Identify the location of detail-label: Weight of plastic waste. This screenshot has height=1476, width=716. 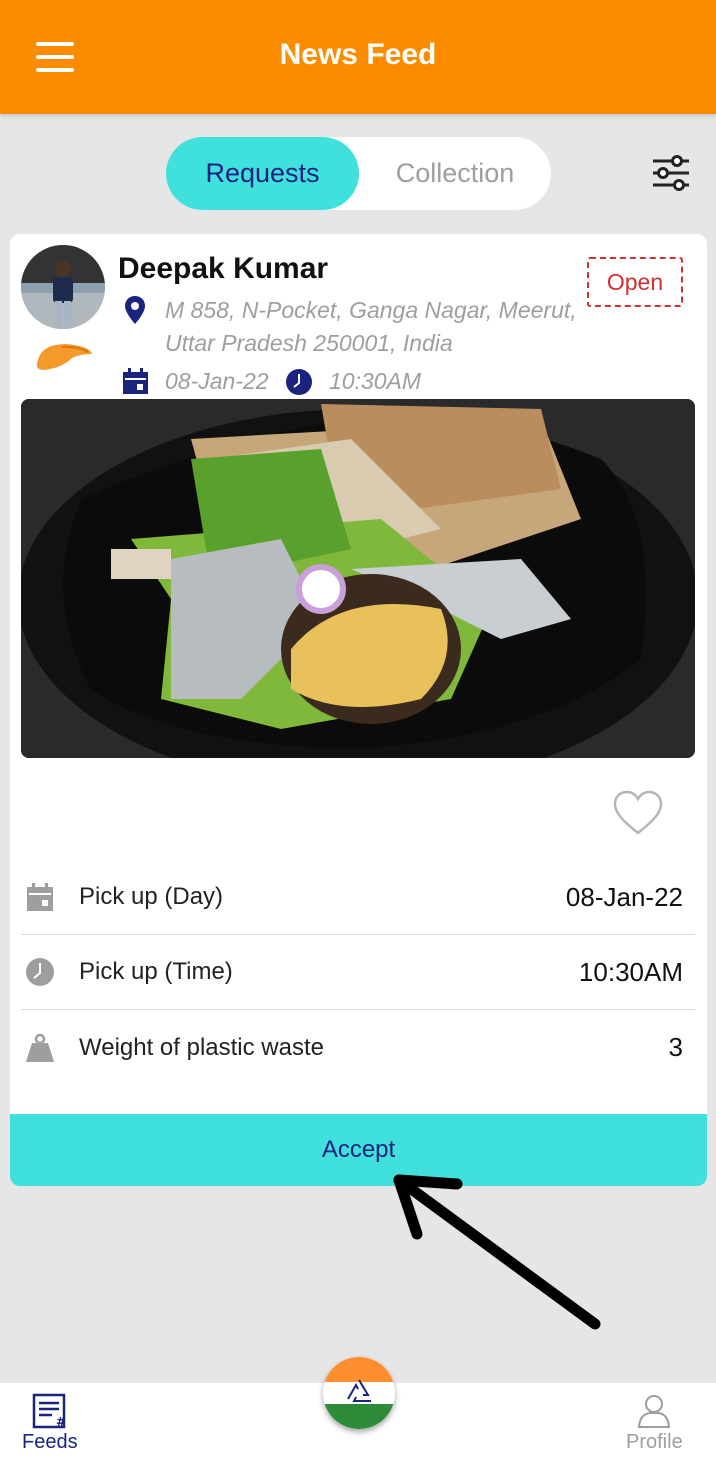
(202, 1047).